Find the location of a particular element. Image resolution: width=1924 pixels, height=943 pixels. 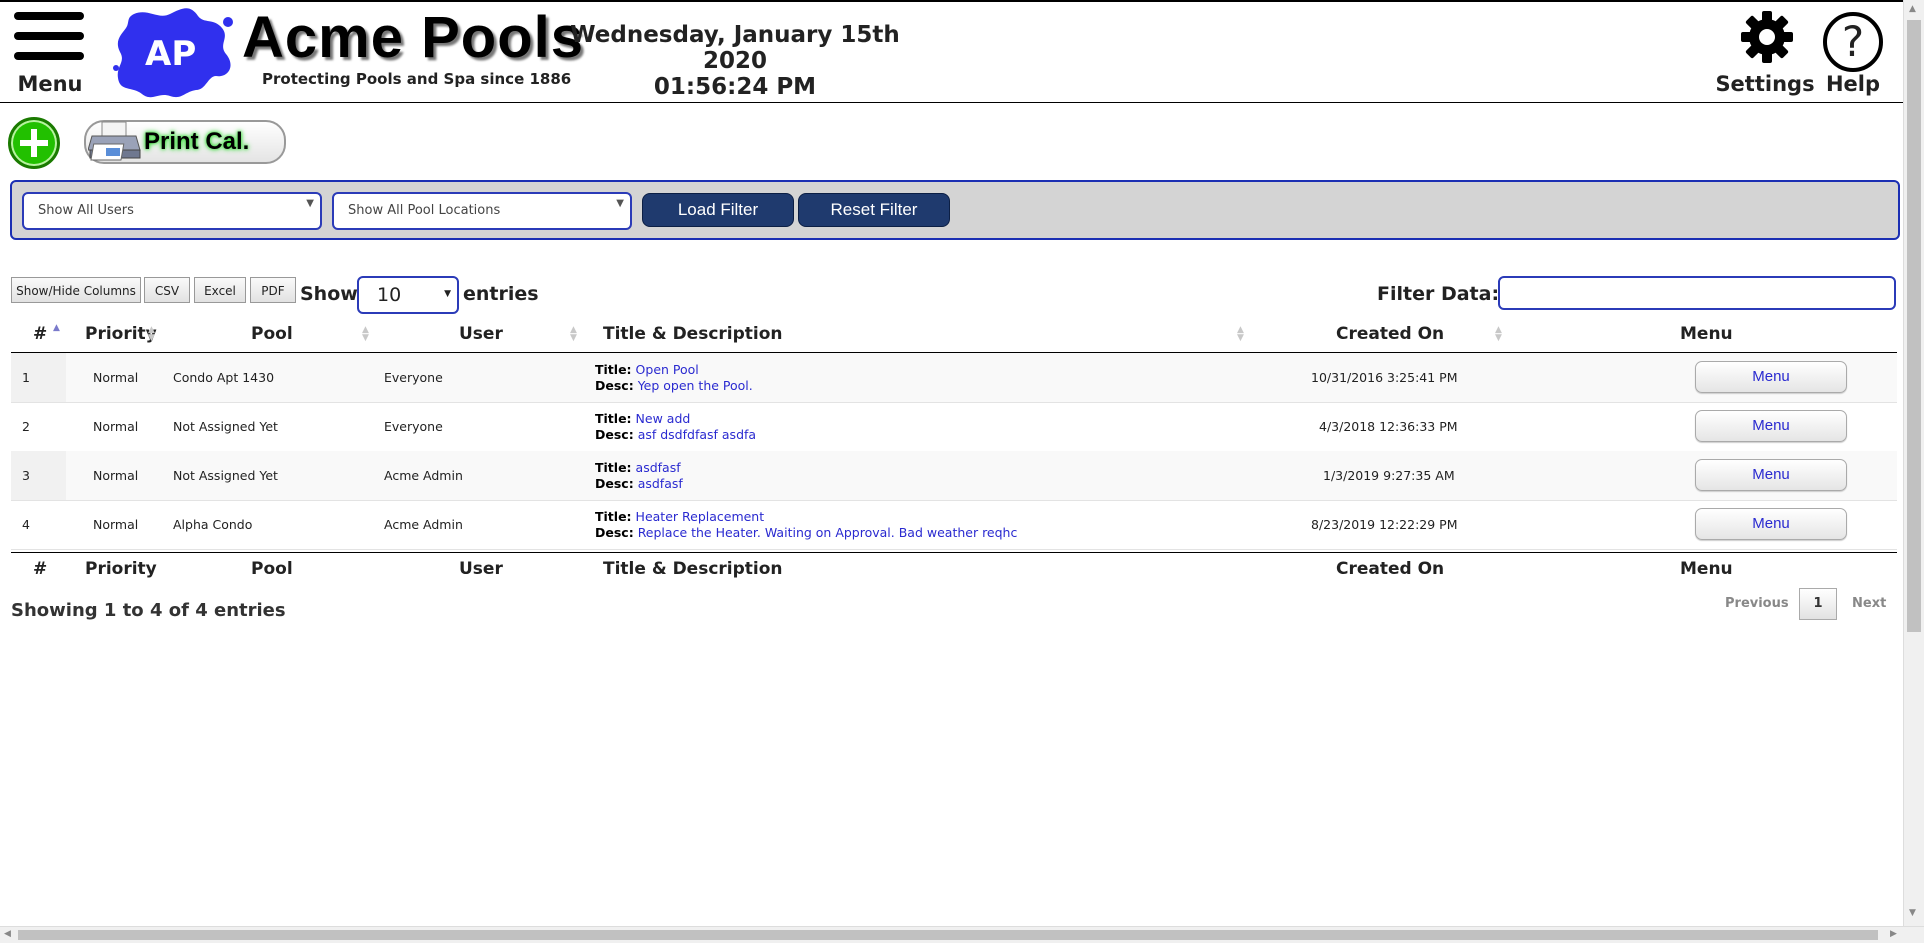

question-icon: ? is located at coordinates (1853, 42).